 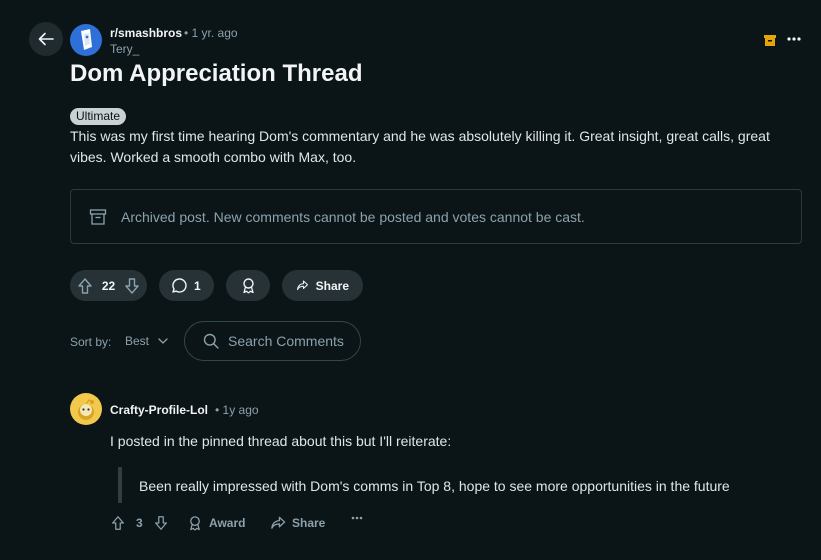 I want to click on more-options-button, so click(x=794, y=39).